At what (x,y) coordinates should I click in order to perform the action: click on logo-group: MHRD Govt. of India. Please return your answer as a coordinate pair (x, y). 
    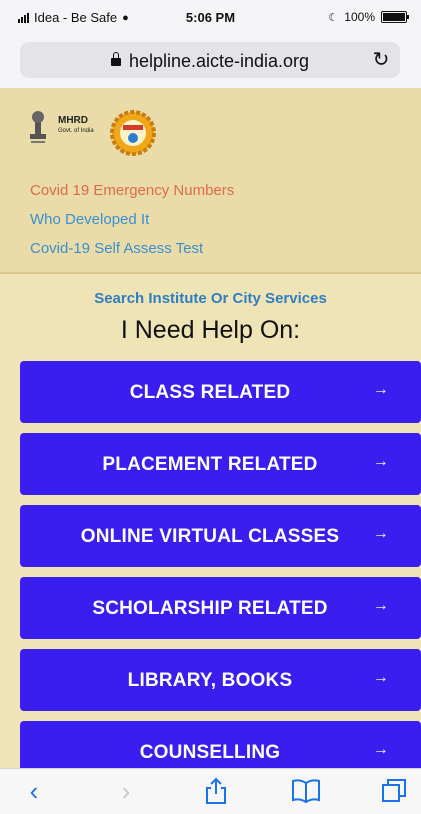
    Looking at the image, I should click on (96, 133).